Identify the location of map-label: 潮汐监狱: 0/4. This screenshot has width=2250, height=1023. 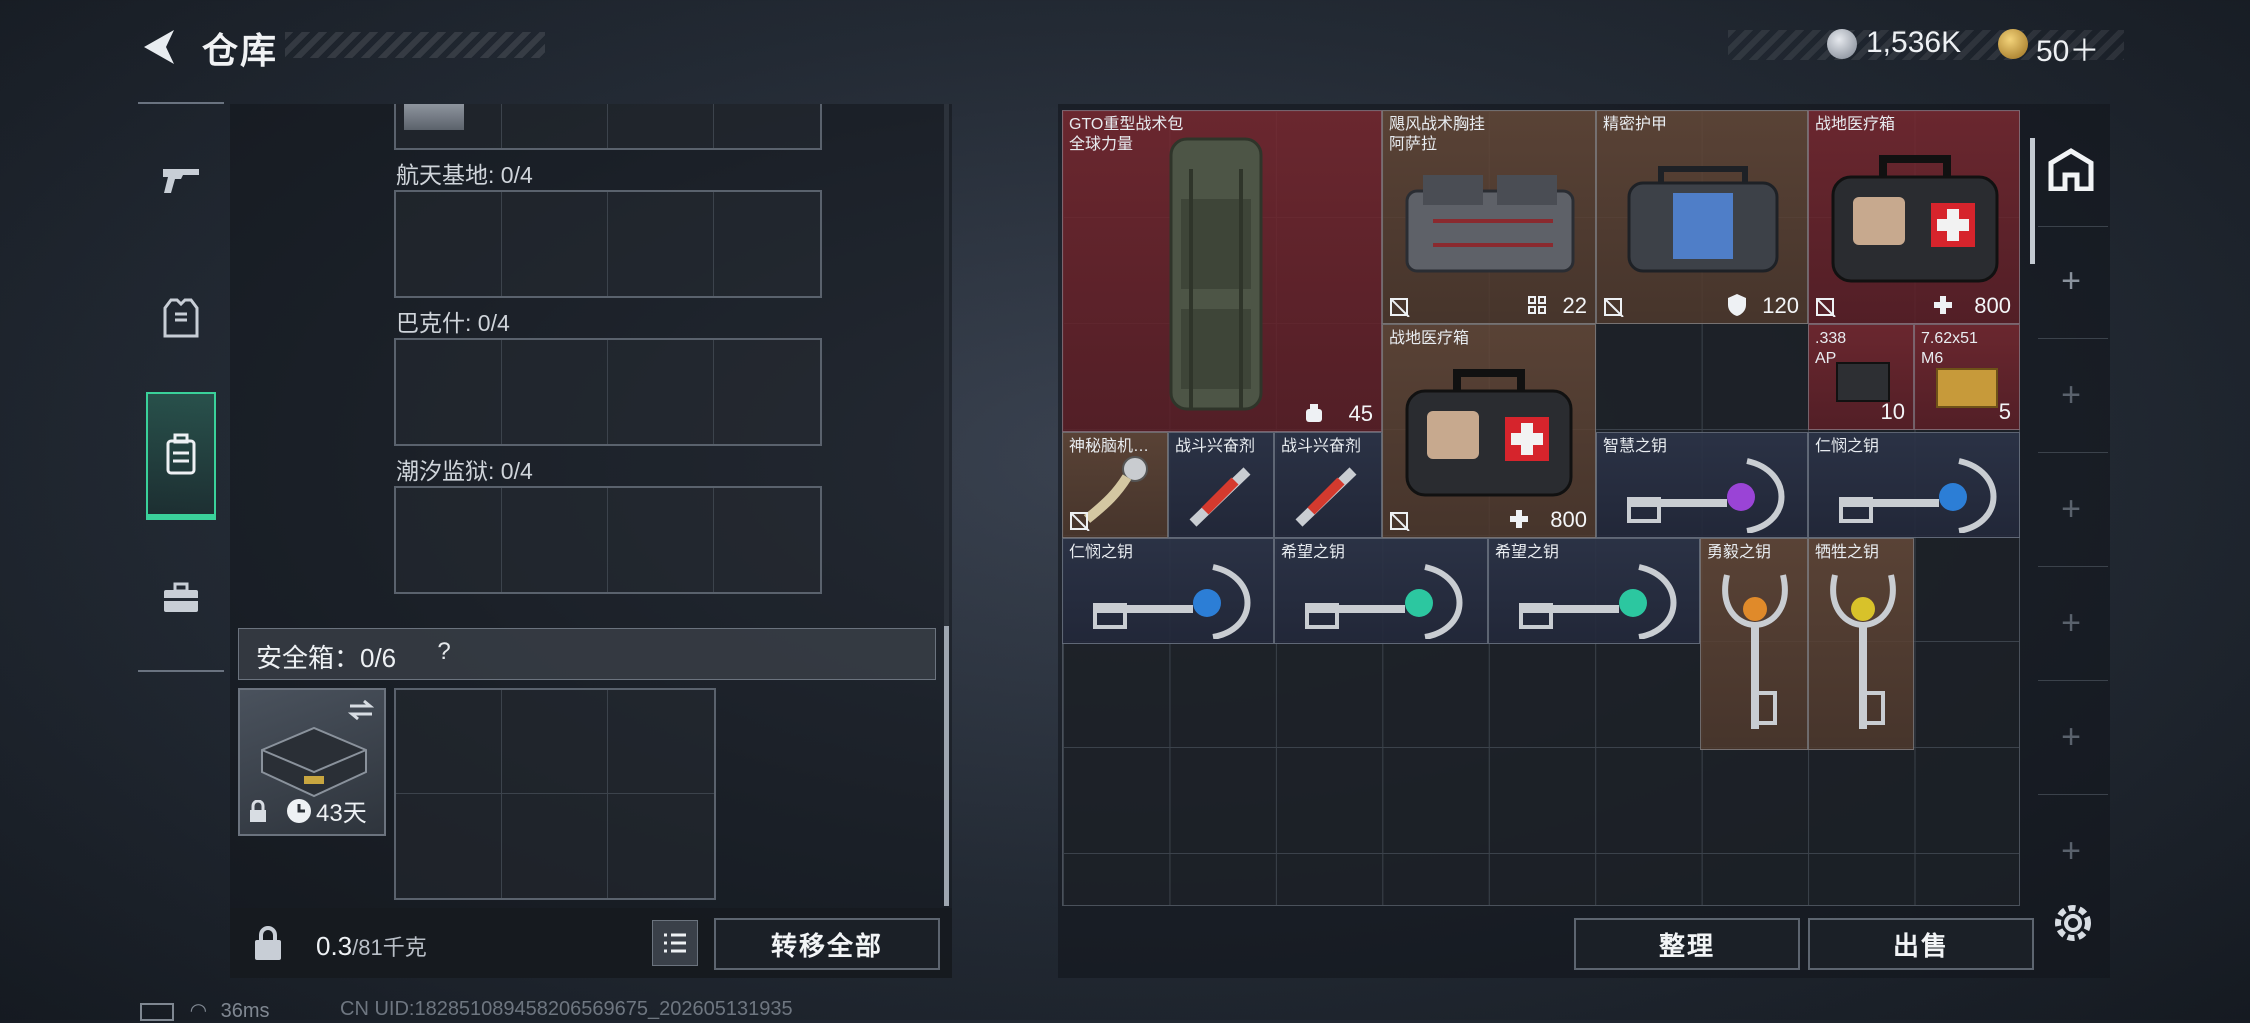
(464, 471).